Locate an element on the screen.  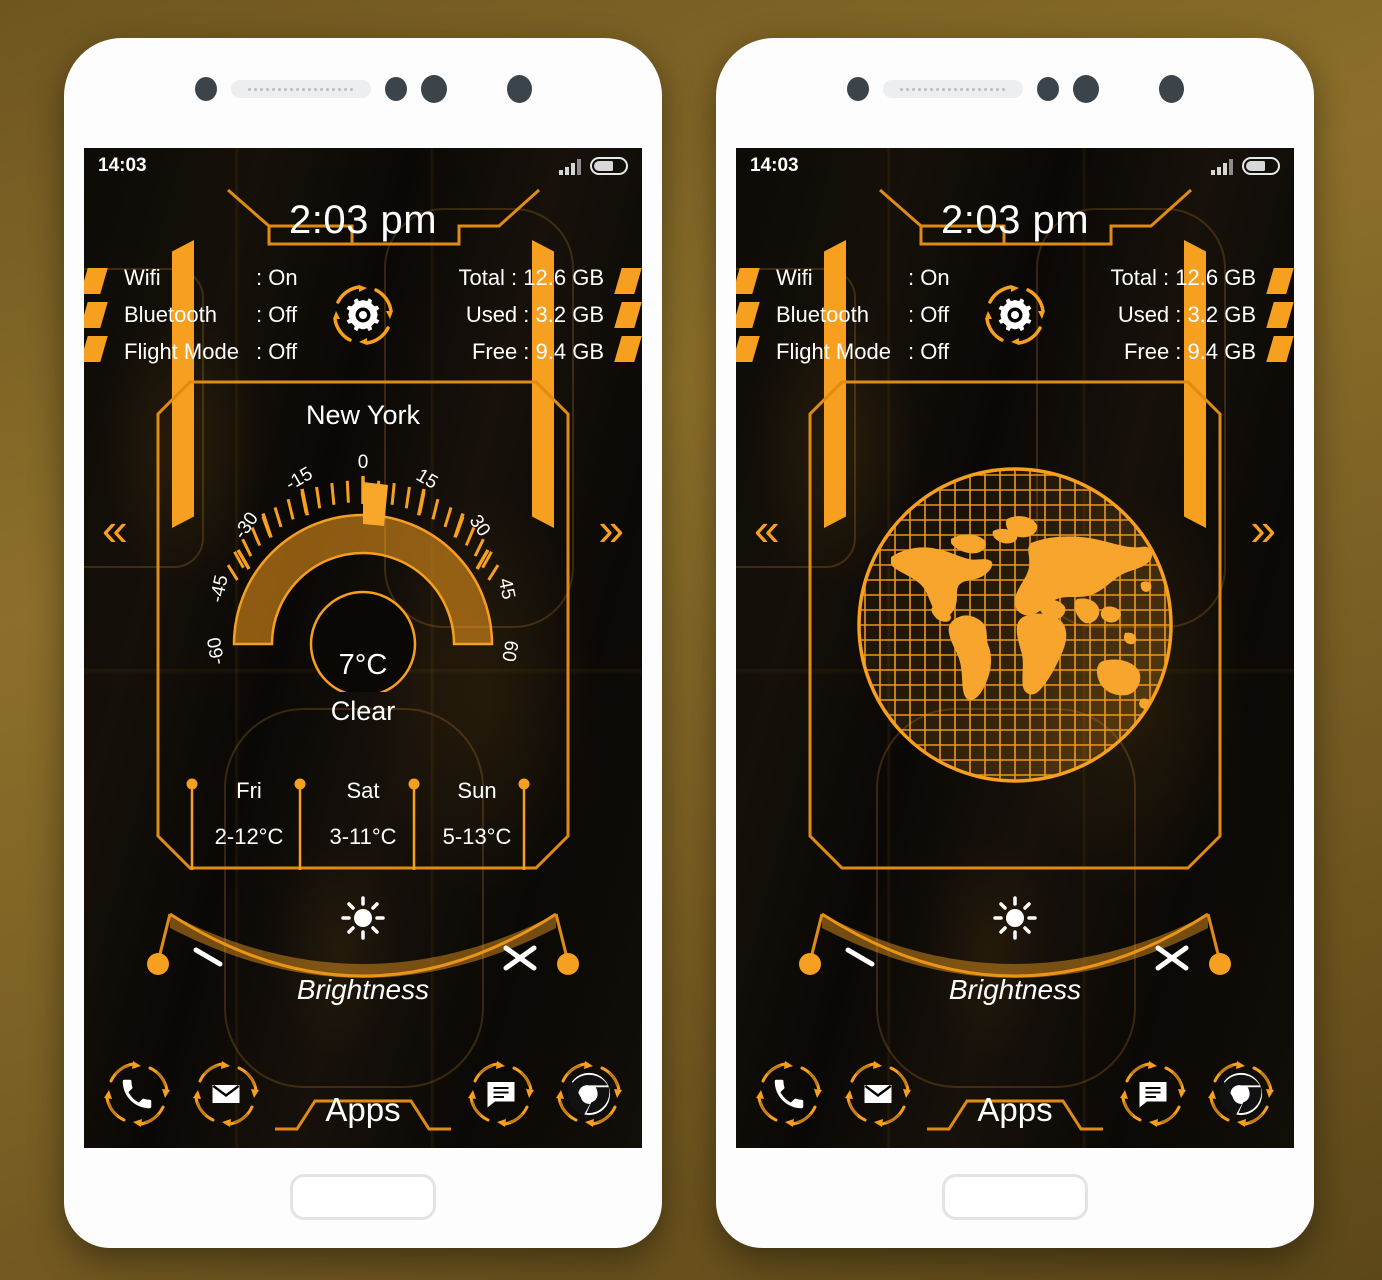
forecast-item: Fri 2-12°C is located at coordinates (249, 821).